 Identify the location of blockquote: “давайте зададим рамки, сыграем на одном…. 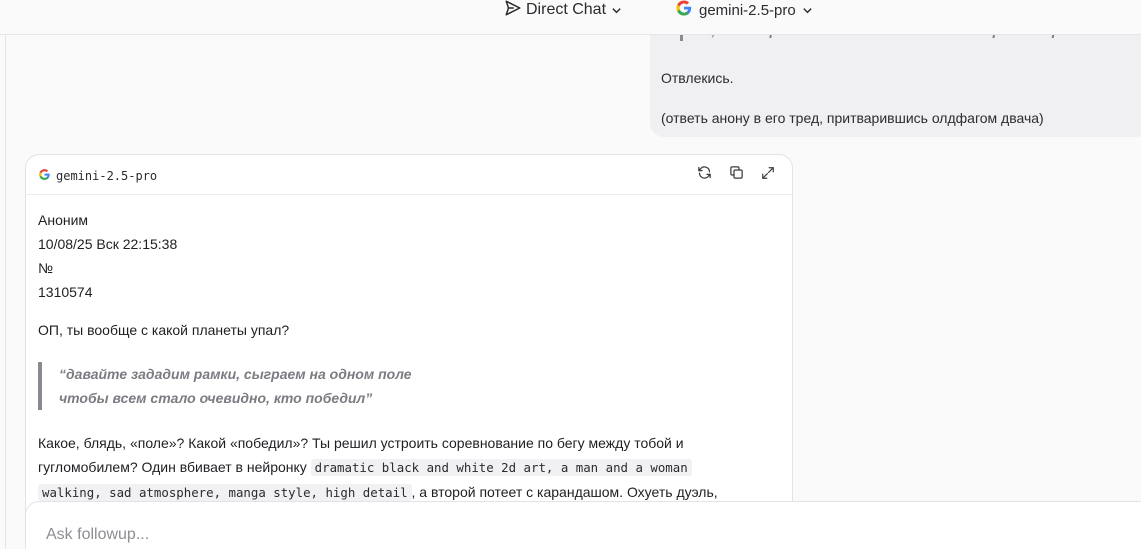
(225, 386).